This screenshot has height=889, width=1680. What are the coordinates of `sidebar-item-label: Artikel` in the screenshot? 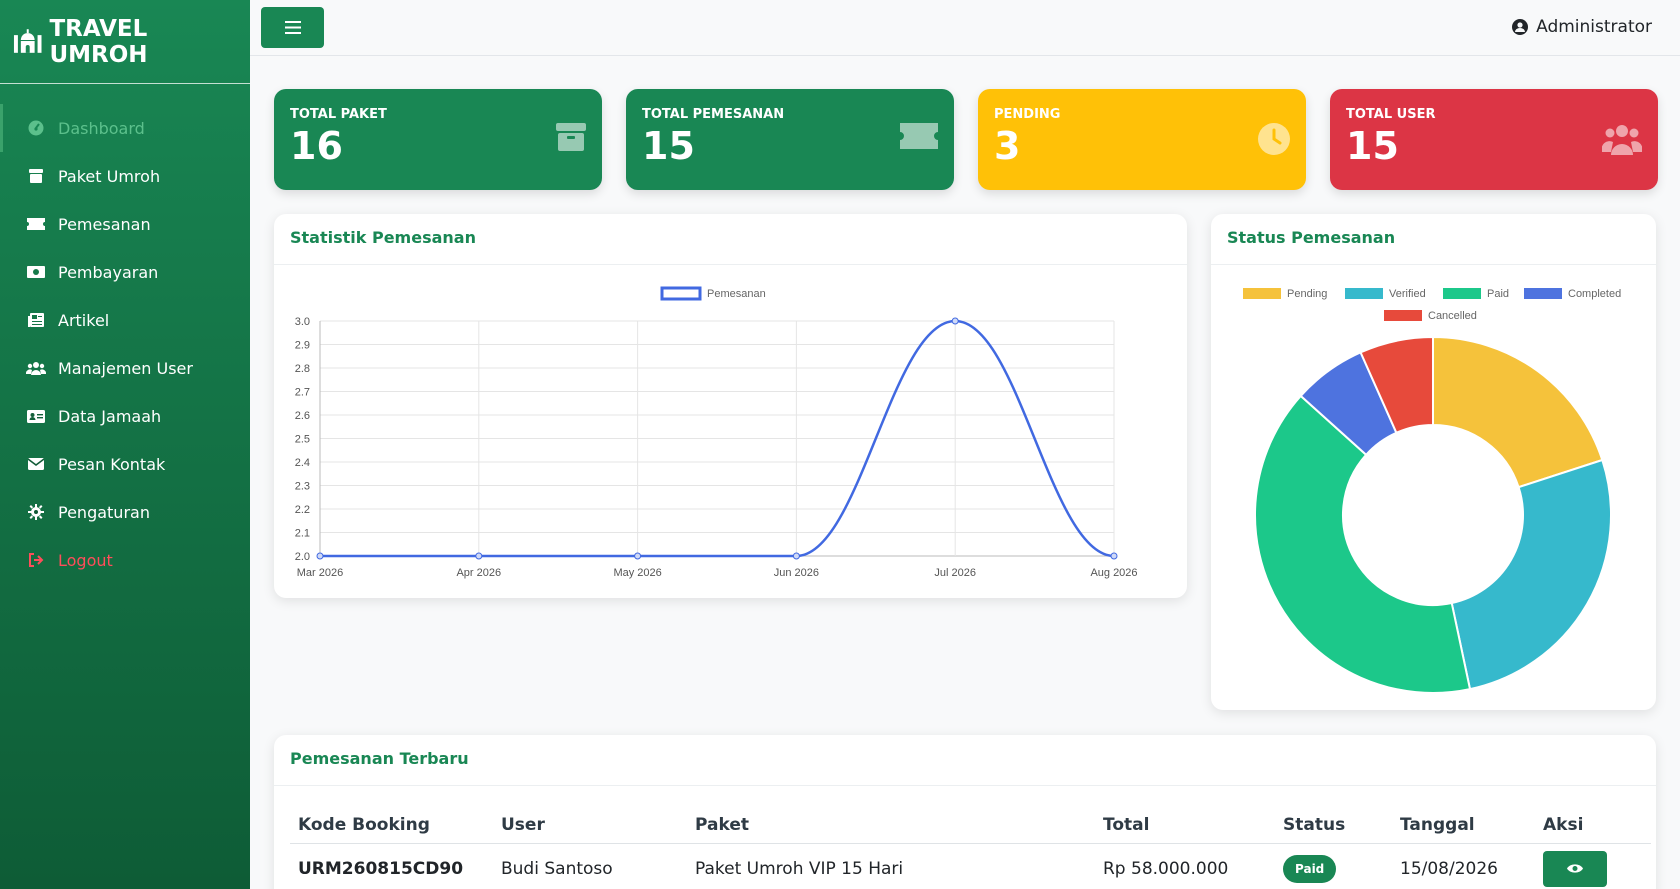 It's located at (84, 320).